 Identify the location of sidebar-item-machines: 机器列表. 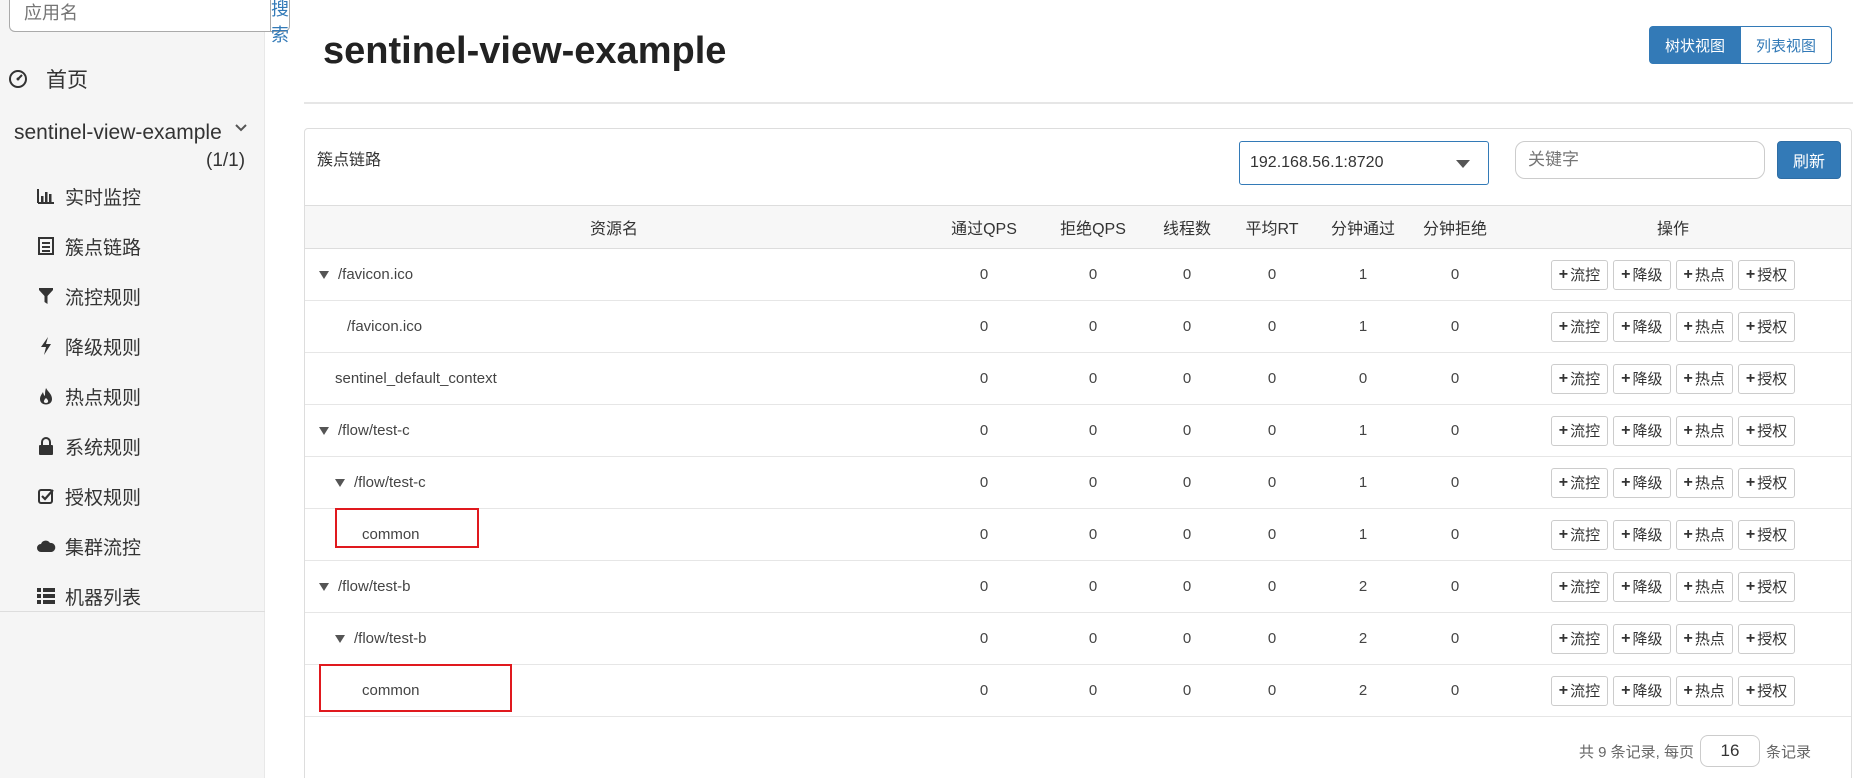
(88, 596).